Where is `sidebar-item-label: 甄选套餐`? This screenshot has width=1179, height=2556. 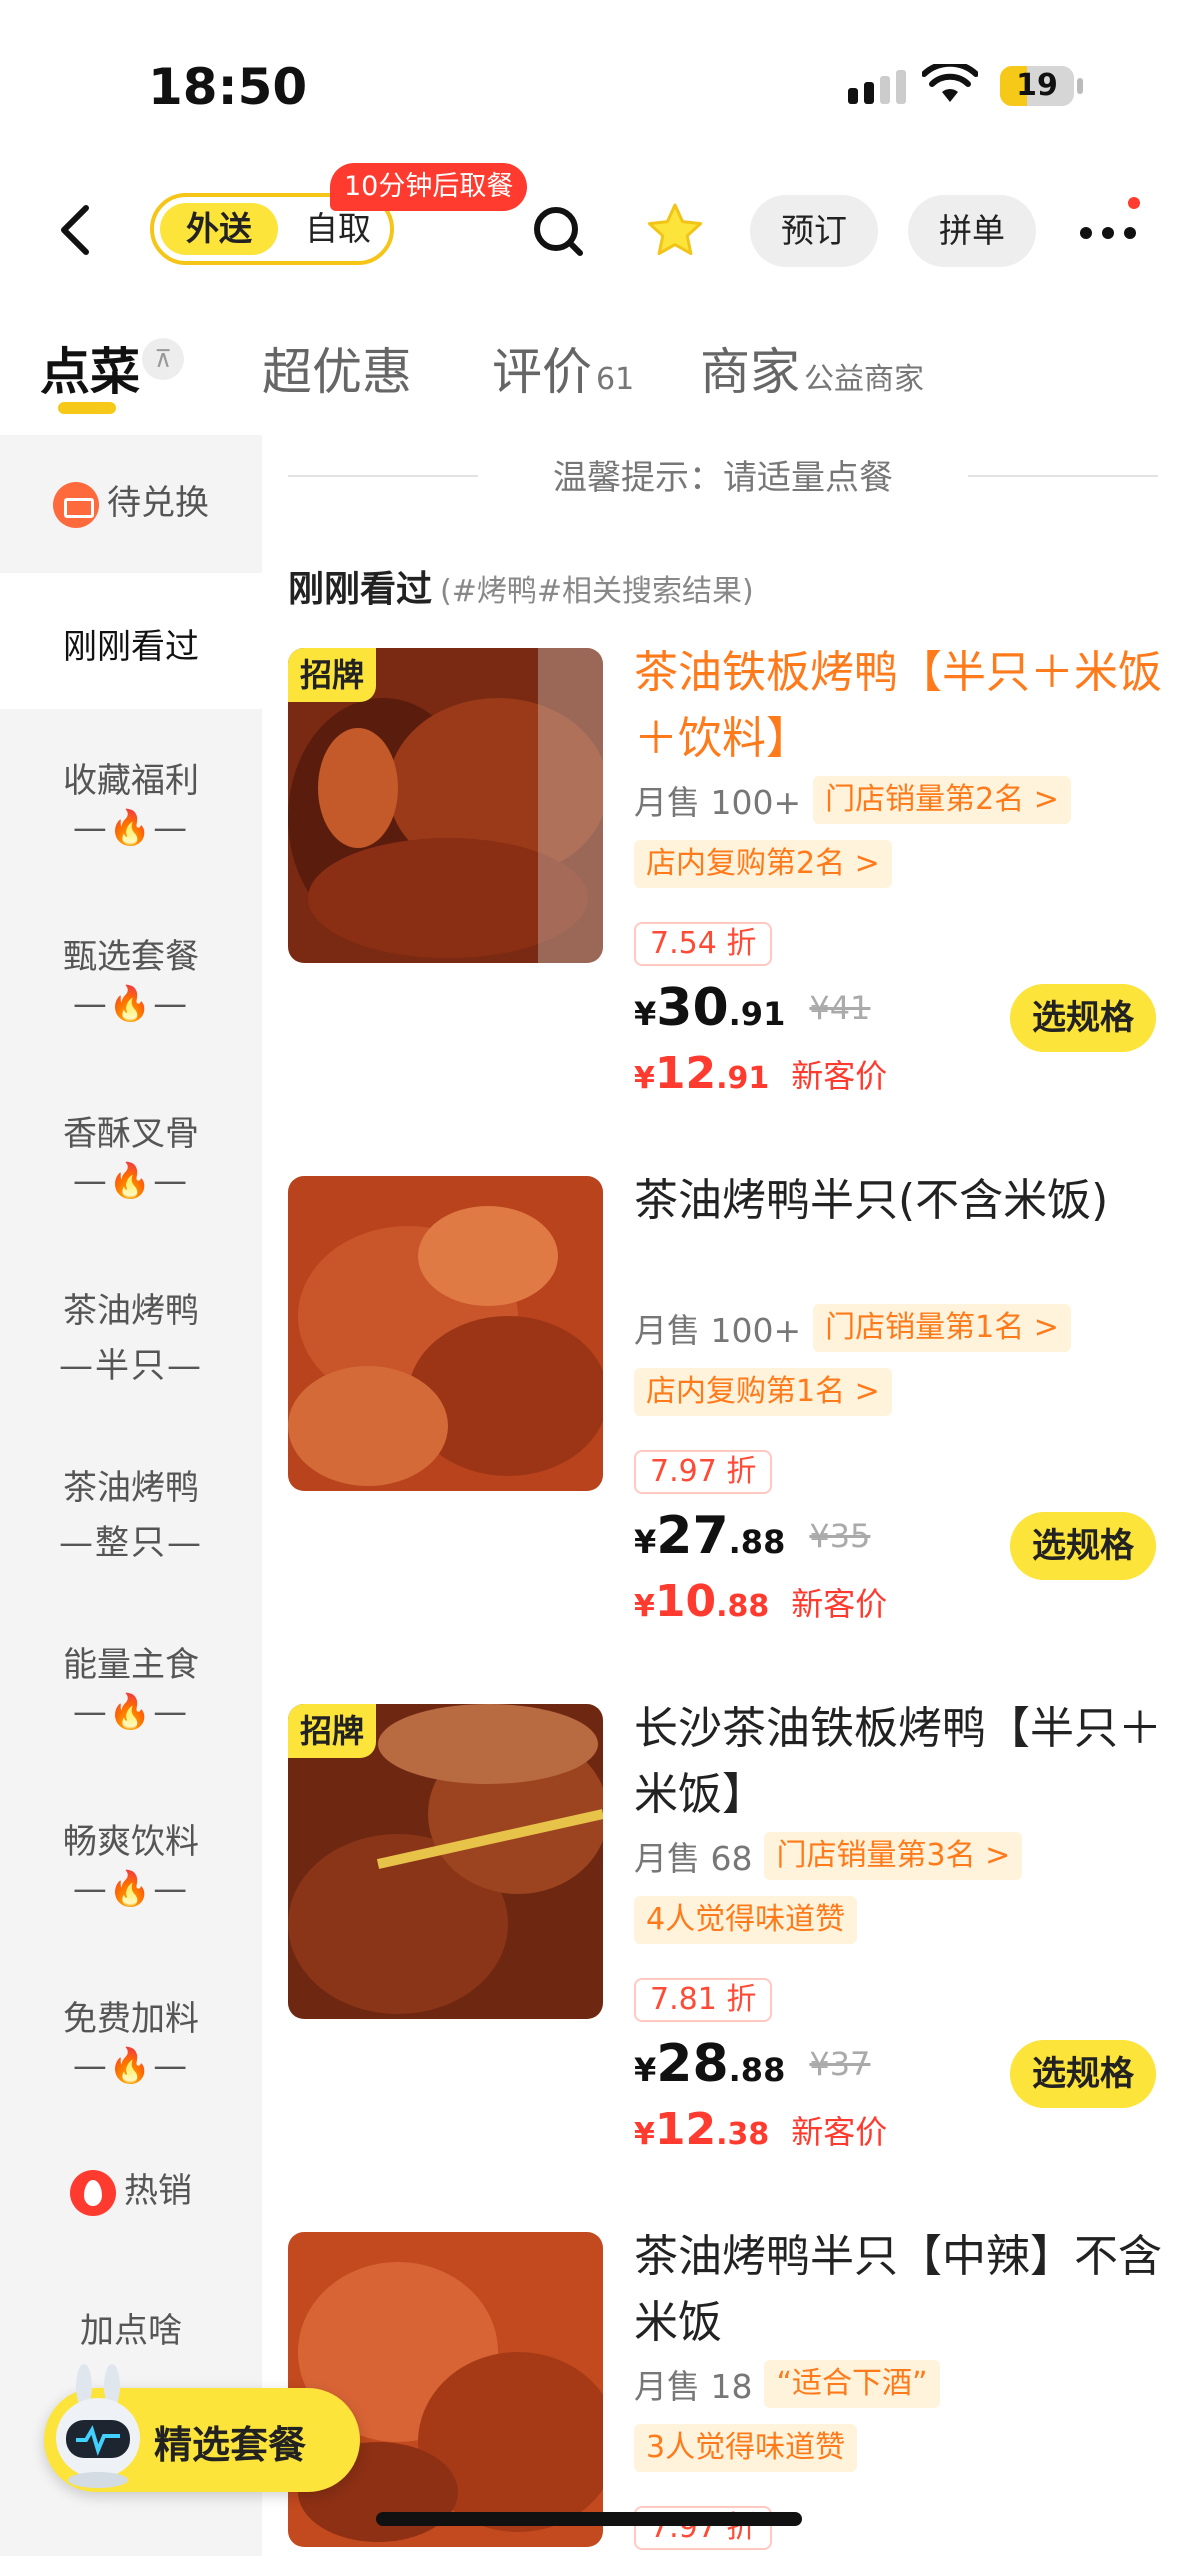
sidebar-item-label: 甄选套餐 is located at coordinates (131, 957).